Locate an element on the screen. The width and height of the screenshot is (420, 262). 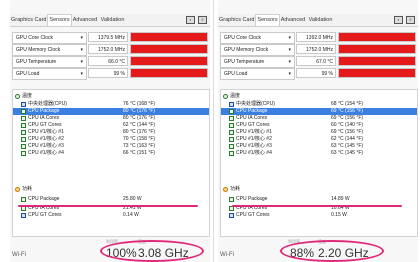
tree-item: CPU #1/核心 #1 80 °C (176 °F) is located at coordinates (111, 132).